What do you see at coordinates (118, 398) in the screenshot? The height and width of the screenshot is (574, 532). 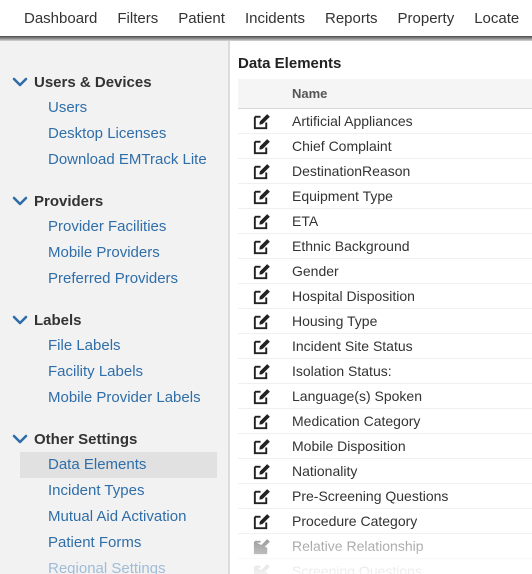 I see `sidebar-item-mobile-provider-labels: Mobile Provider Labels` at bounding box center [118, 398].